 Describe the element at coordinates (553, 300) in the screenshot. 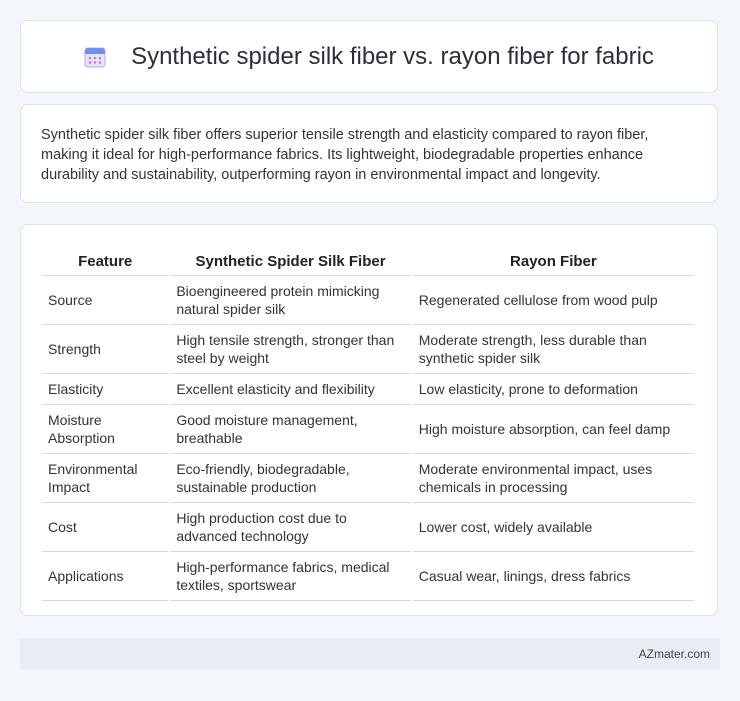

I see `rayon-cell: Regenerated cellulose from wood pulp` at that location.